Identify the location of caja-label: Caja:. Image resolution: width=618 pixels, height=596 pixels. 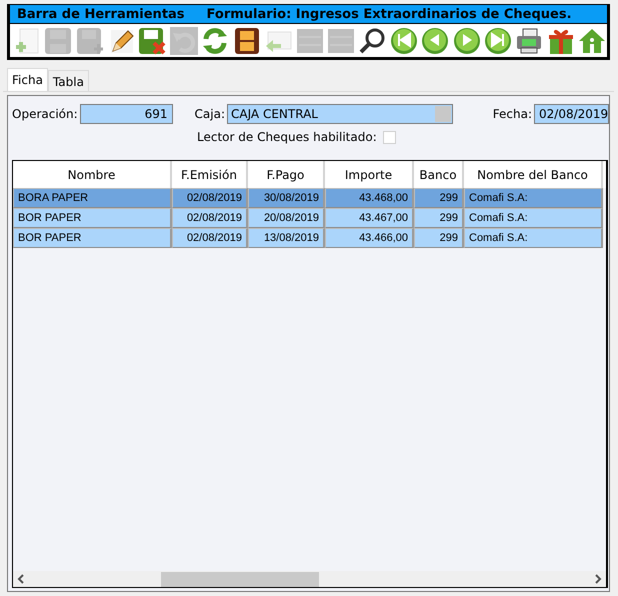
(210, 114).